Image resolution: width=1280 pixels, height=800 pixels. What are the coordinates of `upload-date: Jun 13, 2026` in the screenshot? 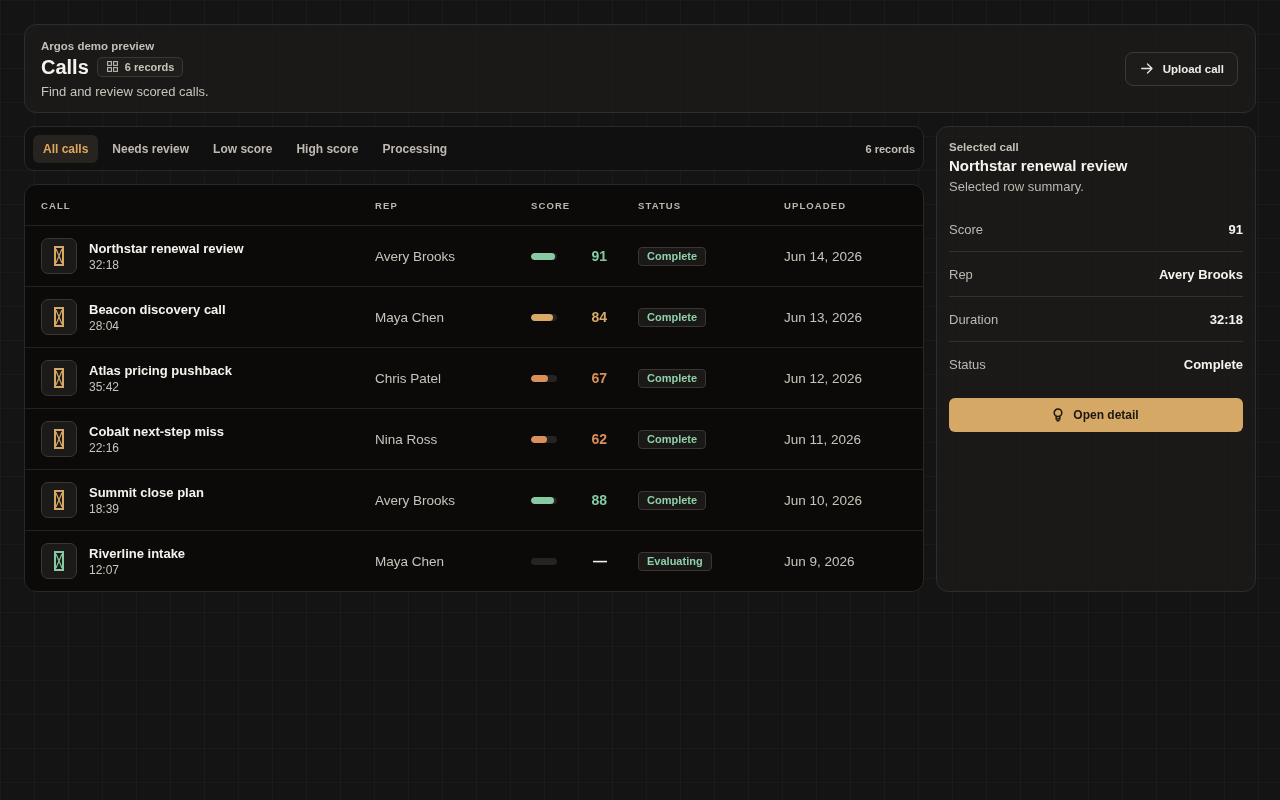 It's located at (823, 317).